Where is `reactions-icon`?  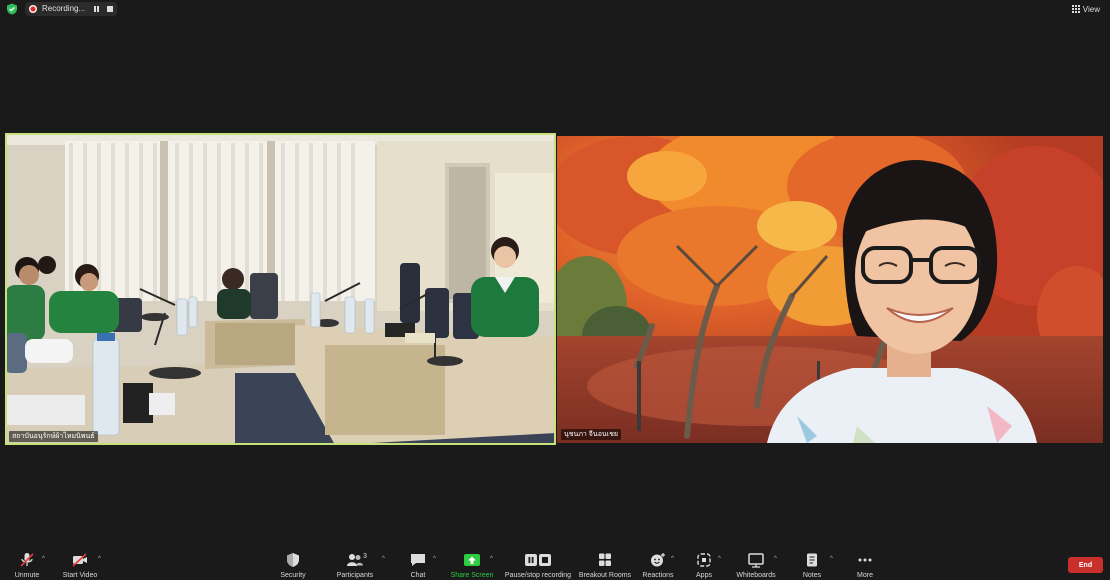
reactions-icon is located at coordinates (658, 560).